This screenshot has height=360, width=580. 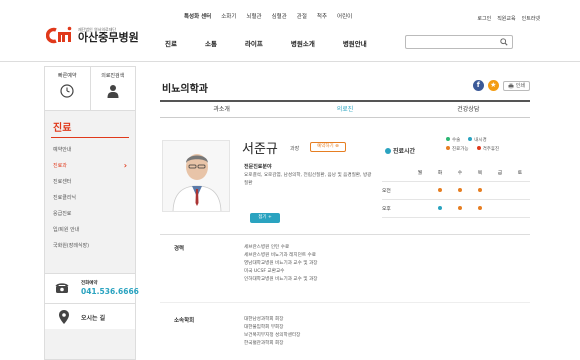 I want to click on topnav-item: 뇌혈관, so click(x=253, y=16).